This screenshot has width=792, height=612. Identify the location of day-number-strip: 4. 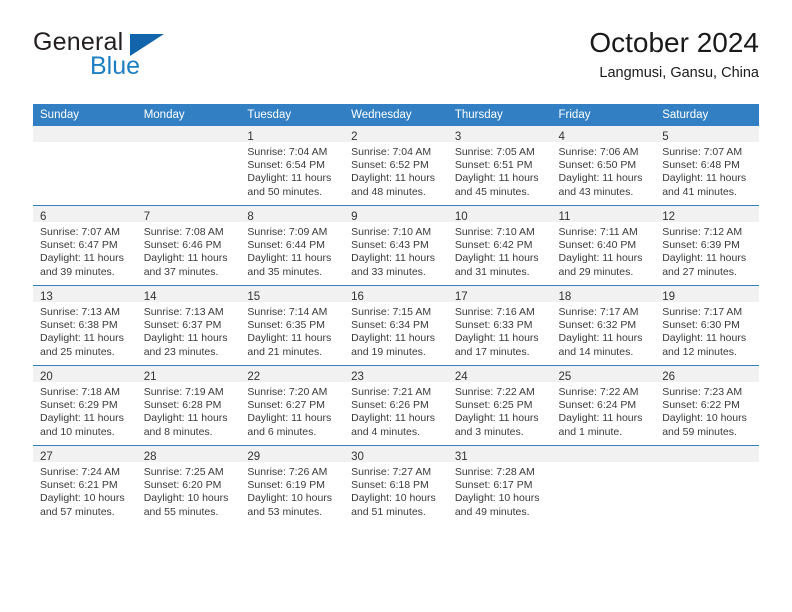
(603, 134).